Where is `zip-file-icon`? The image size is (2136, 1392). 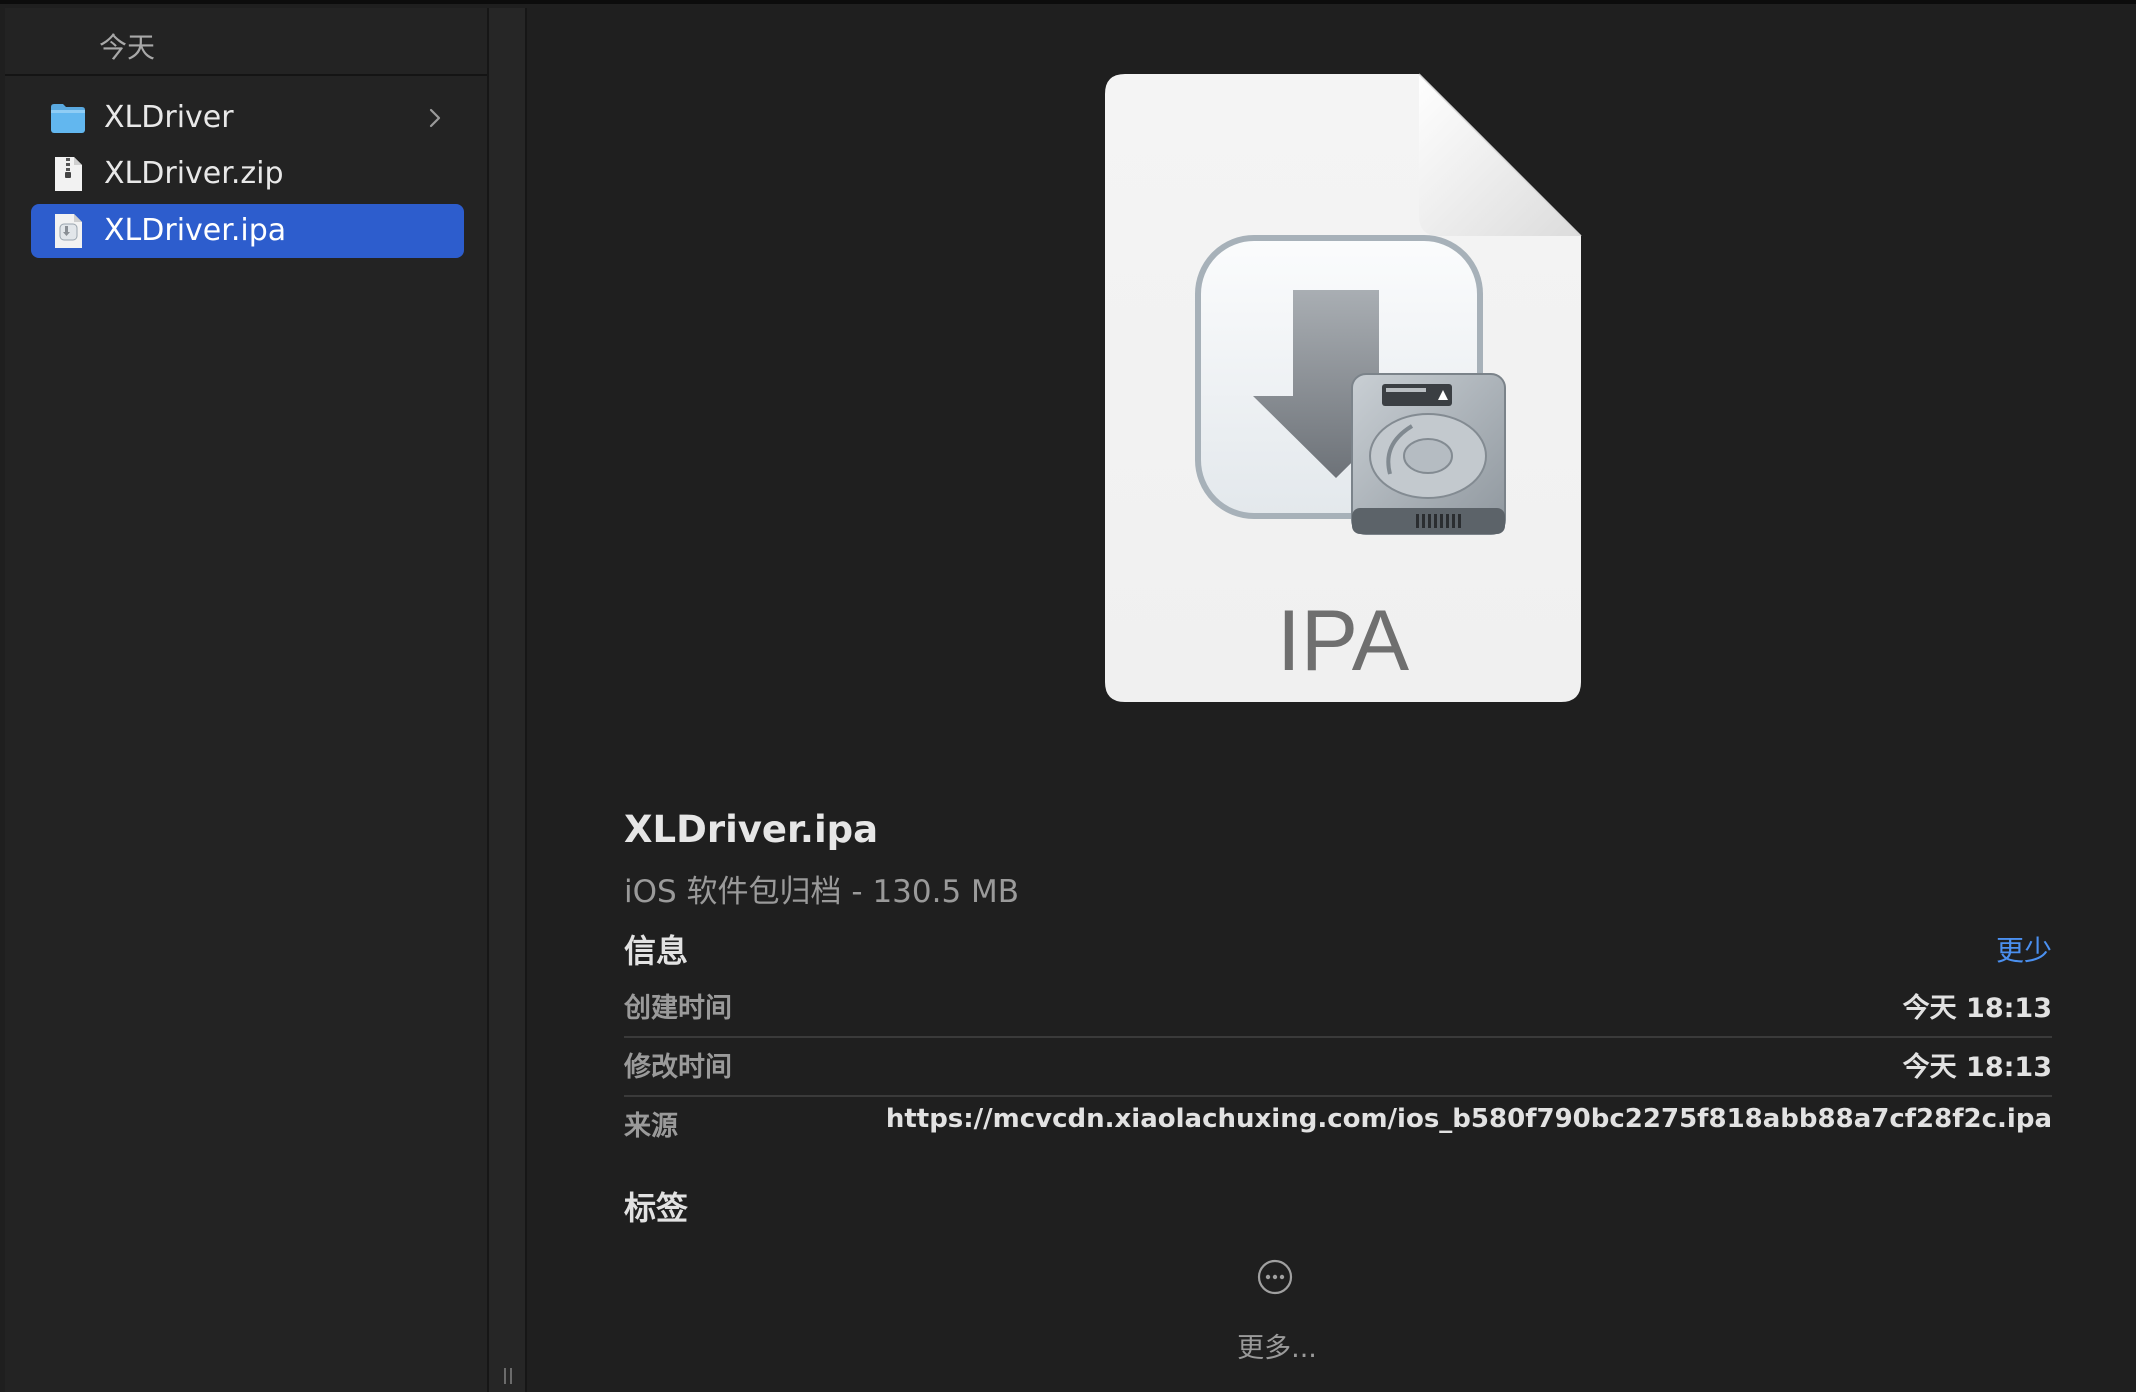
zip-file-icon is located at coordinates (68, 174).